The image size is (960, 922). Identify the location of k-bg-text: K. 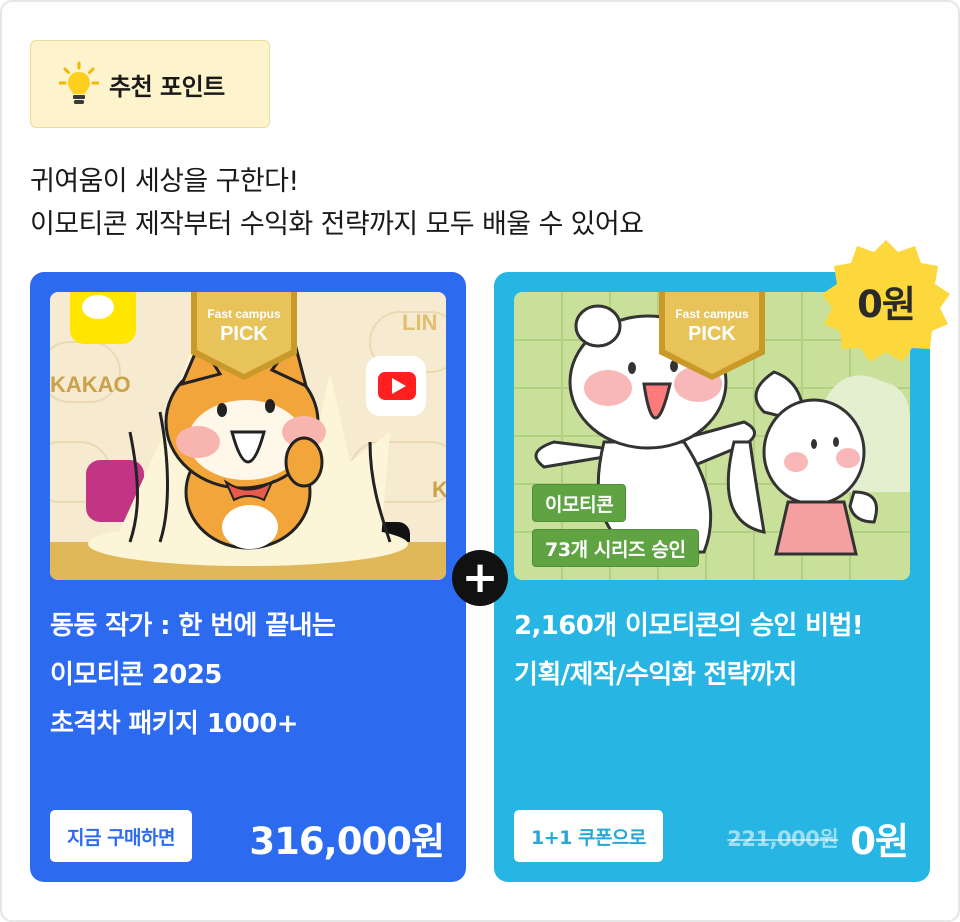
(439, 489).